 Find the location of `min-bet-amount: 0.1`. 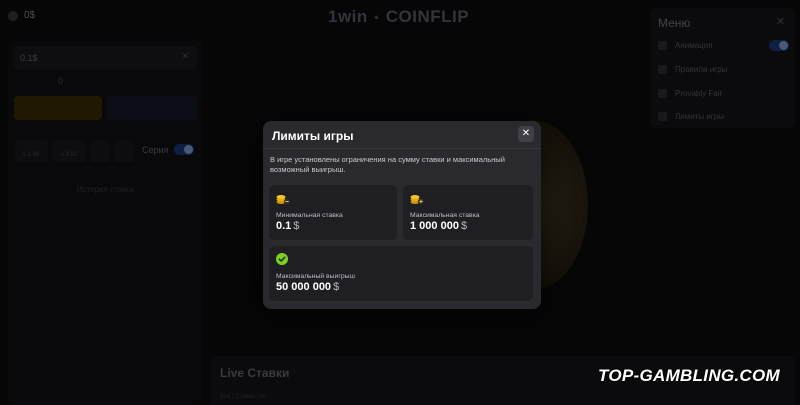

min-bet-amount: 0.1 is located at coordinates (284, 226).